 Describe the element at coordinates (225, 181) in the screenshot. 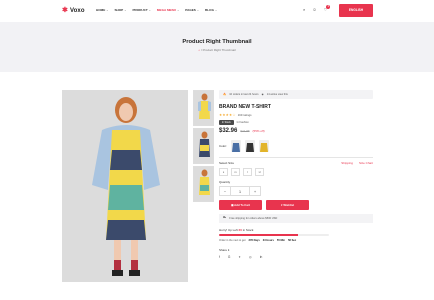

I see `quantity-label: Quantity` at that location.